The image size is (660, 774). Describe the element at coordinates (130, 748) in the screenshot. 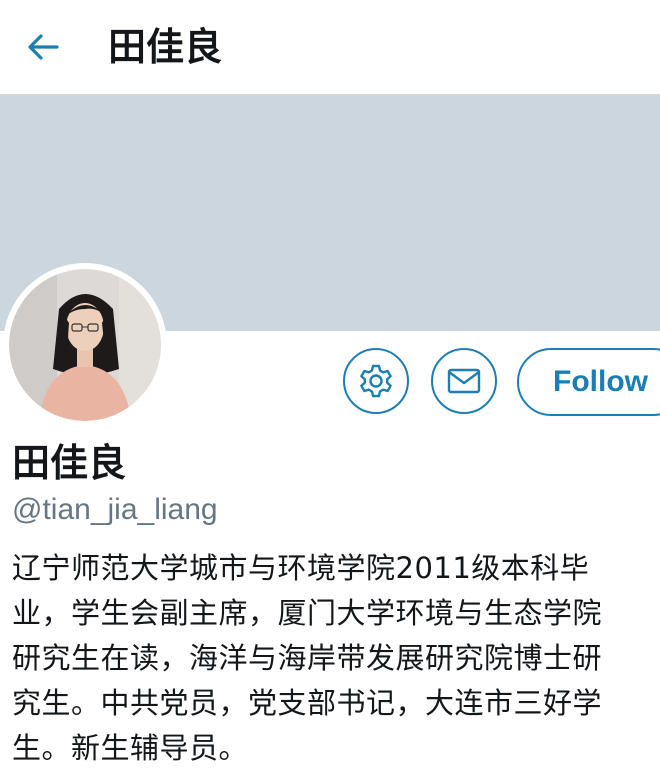

I see `bio-line: 生。新生辅导员。` at that location.